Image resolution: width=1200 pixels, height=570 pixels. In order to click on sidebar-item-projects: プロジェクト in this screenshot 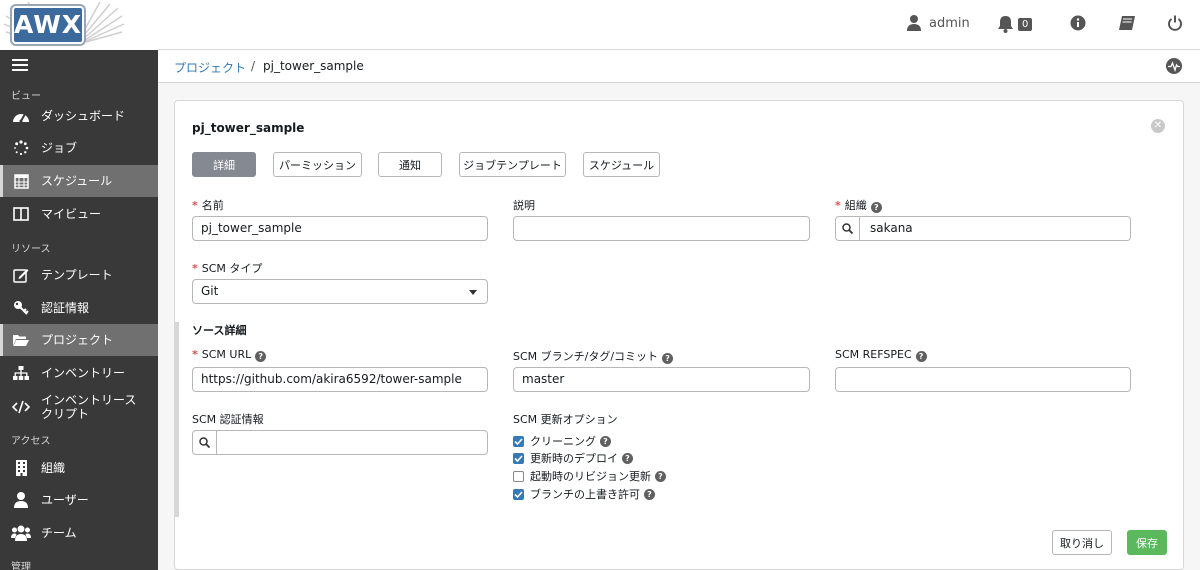, I will do `click(79, 340)`.